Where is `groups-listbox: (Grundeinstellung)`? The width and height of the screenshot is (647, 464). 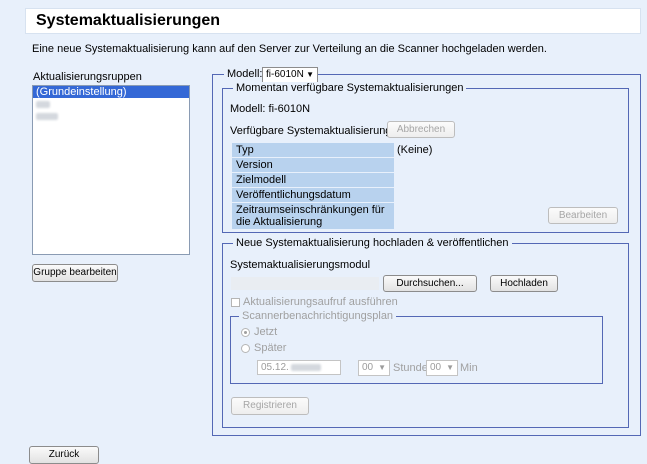
groups-listbox: (Grundeinstellung) is located at coordinates (111, 170).